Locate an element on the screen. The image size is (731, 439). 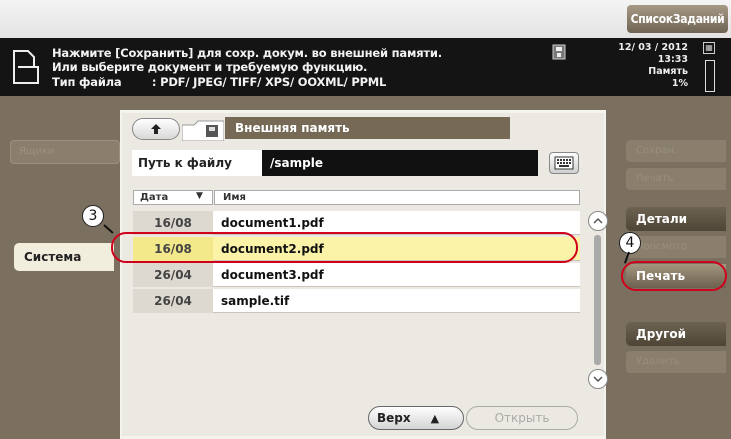
usb-memory-icon is located at coordinates (559, 52).